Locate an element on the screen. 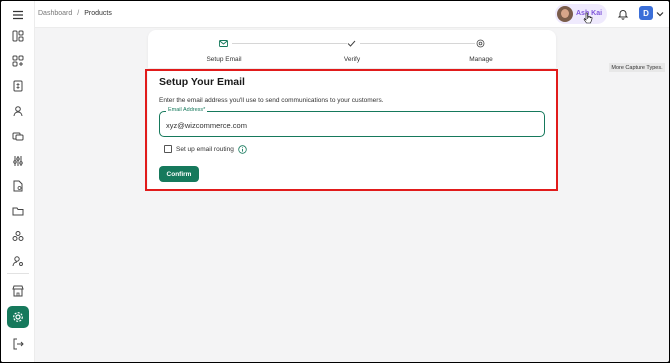 This screenshot has height=363, width=670. boxes-icon is located at coordinates (18, 236).